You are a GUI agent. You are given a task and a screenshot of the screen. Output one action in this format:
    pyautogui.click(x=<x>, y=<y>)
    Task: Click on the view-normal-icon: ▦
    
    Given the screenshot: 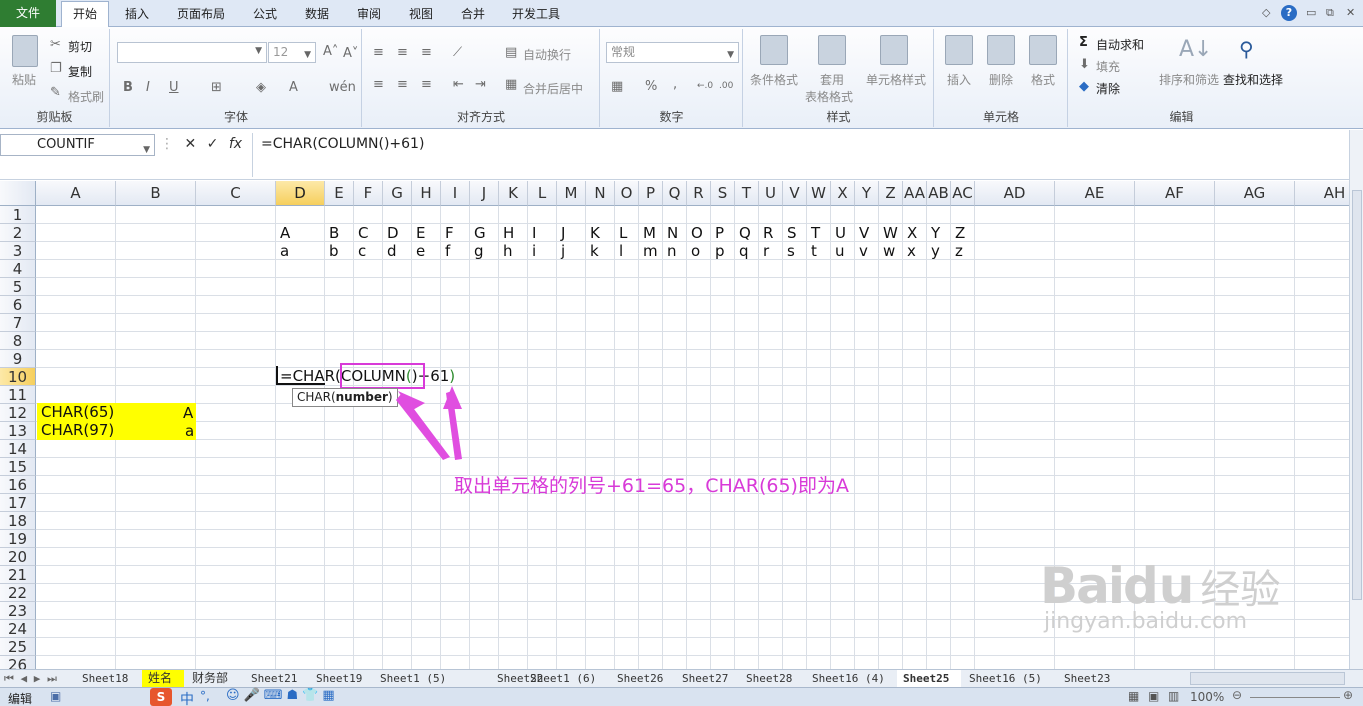 What is the action you would take?
    pyautogui.click(x=1133, y=696)
    